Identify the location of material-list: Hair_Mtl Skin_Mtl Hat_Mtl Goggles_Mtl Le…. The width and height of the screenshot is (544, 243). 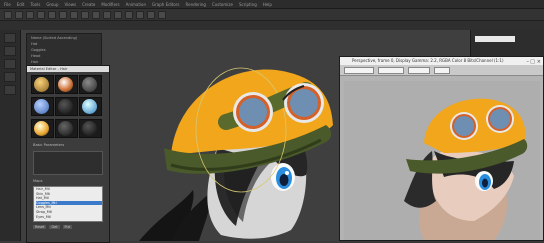
(68, 204).